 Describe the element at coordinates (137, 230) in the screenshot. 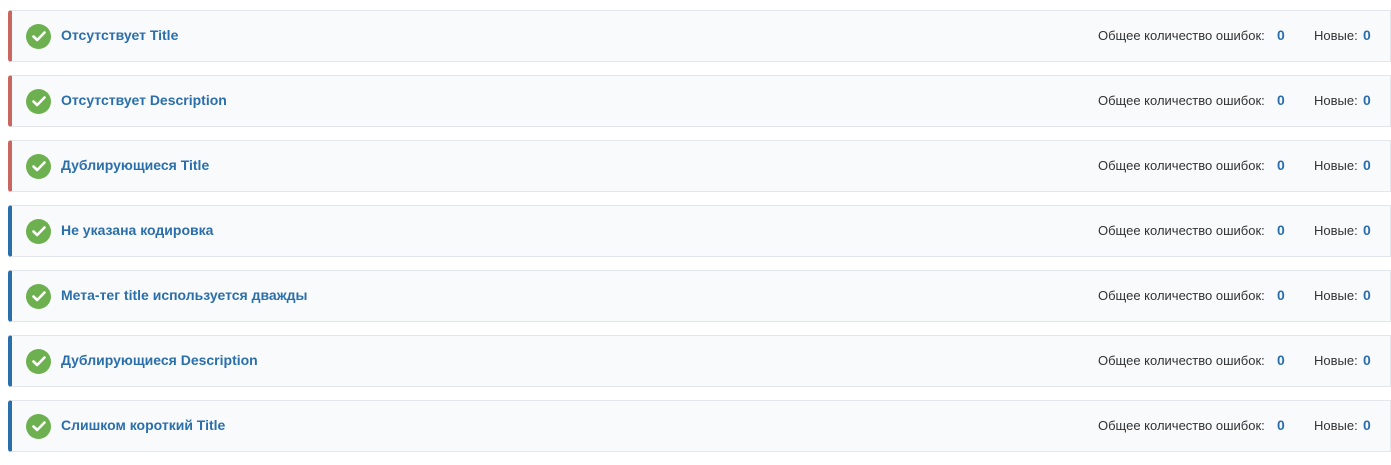

I see `check-title: Не указана кодировка` at that location.